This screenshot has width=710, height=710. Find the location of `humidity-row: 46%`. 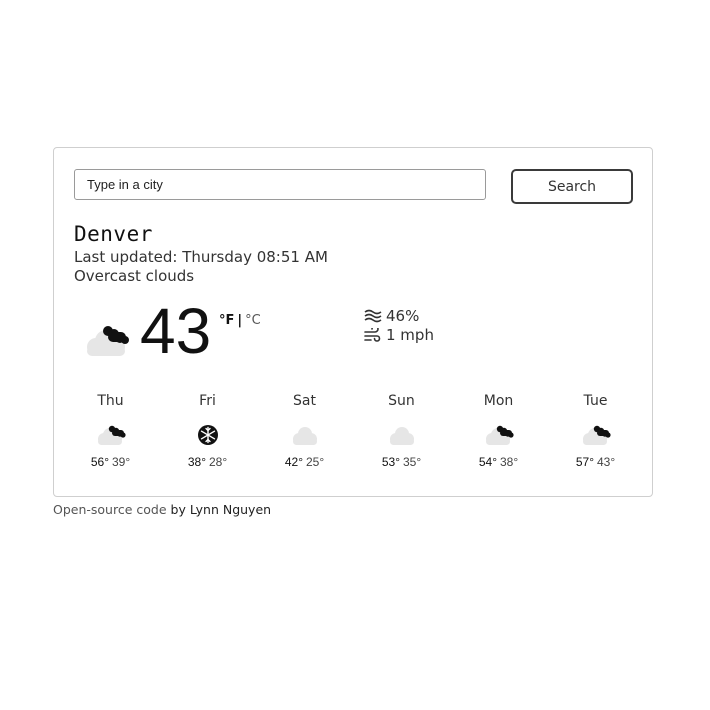

humidity-row: 46% is located at coordinates (399, 315).